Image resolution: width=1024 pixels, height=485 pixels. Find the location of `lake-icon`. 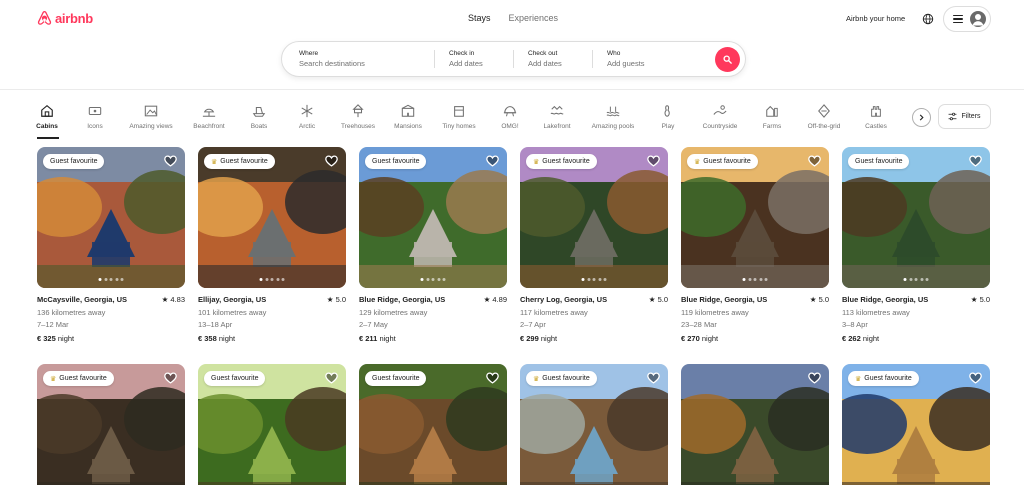

lake-icon is located at coordinates (557, 110).